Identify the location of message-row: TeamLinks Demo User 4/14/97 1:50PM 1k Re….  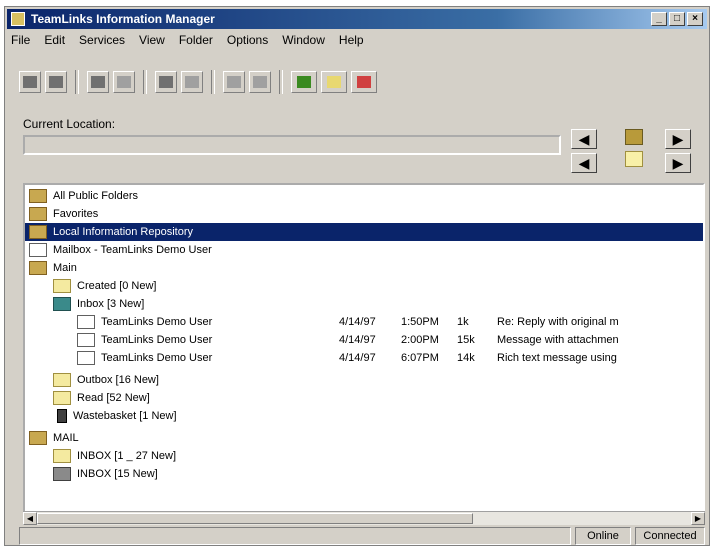
(390, 322).